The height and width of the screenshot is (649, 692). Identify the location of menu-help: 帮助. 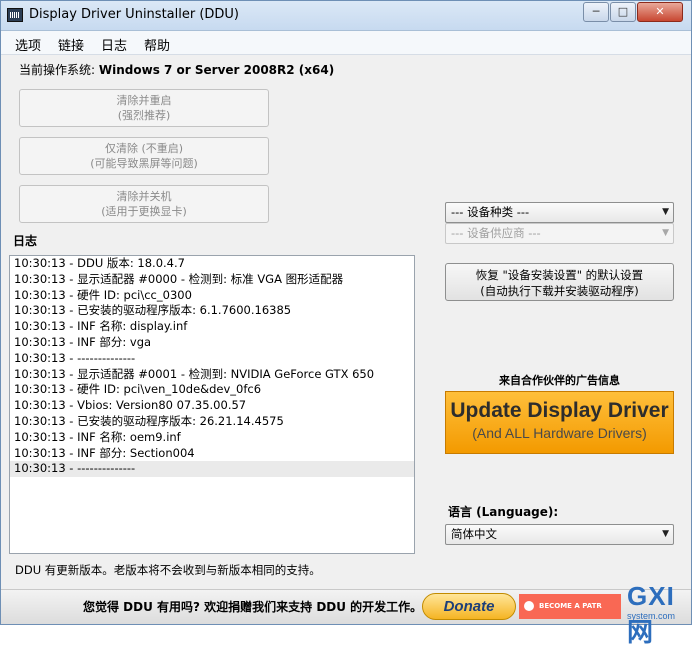
(157, 44).